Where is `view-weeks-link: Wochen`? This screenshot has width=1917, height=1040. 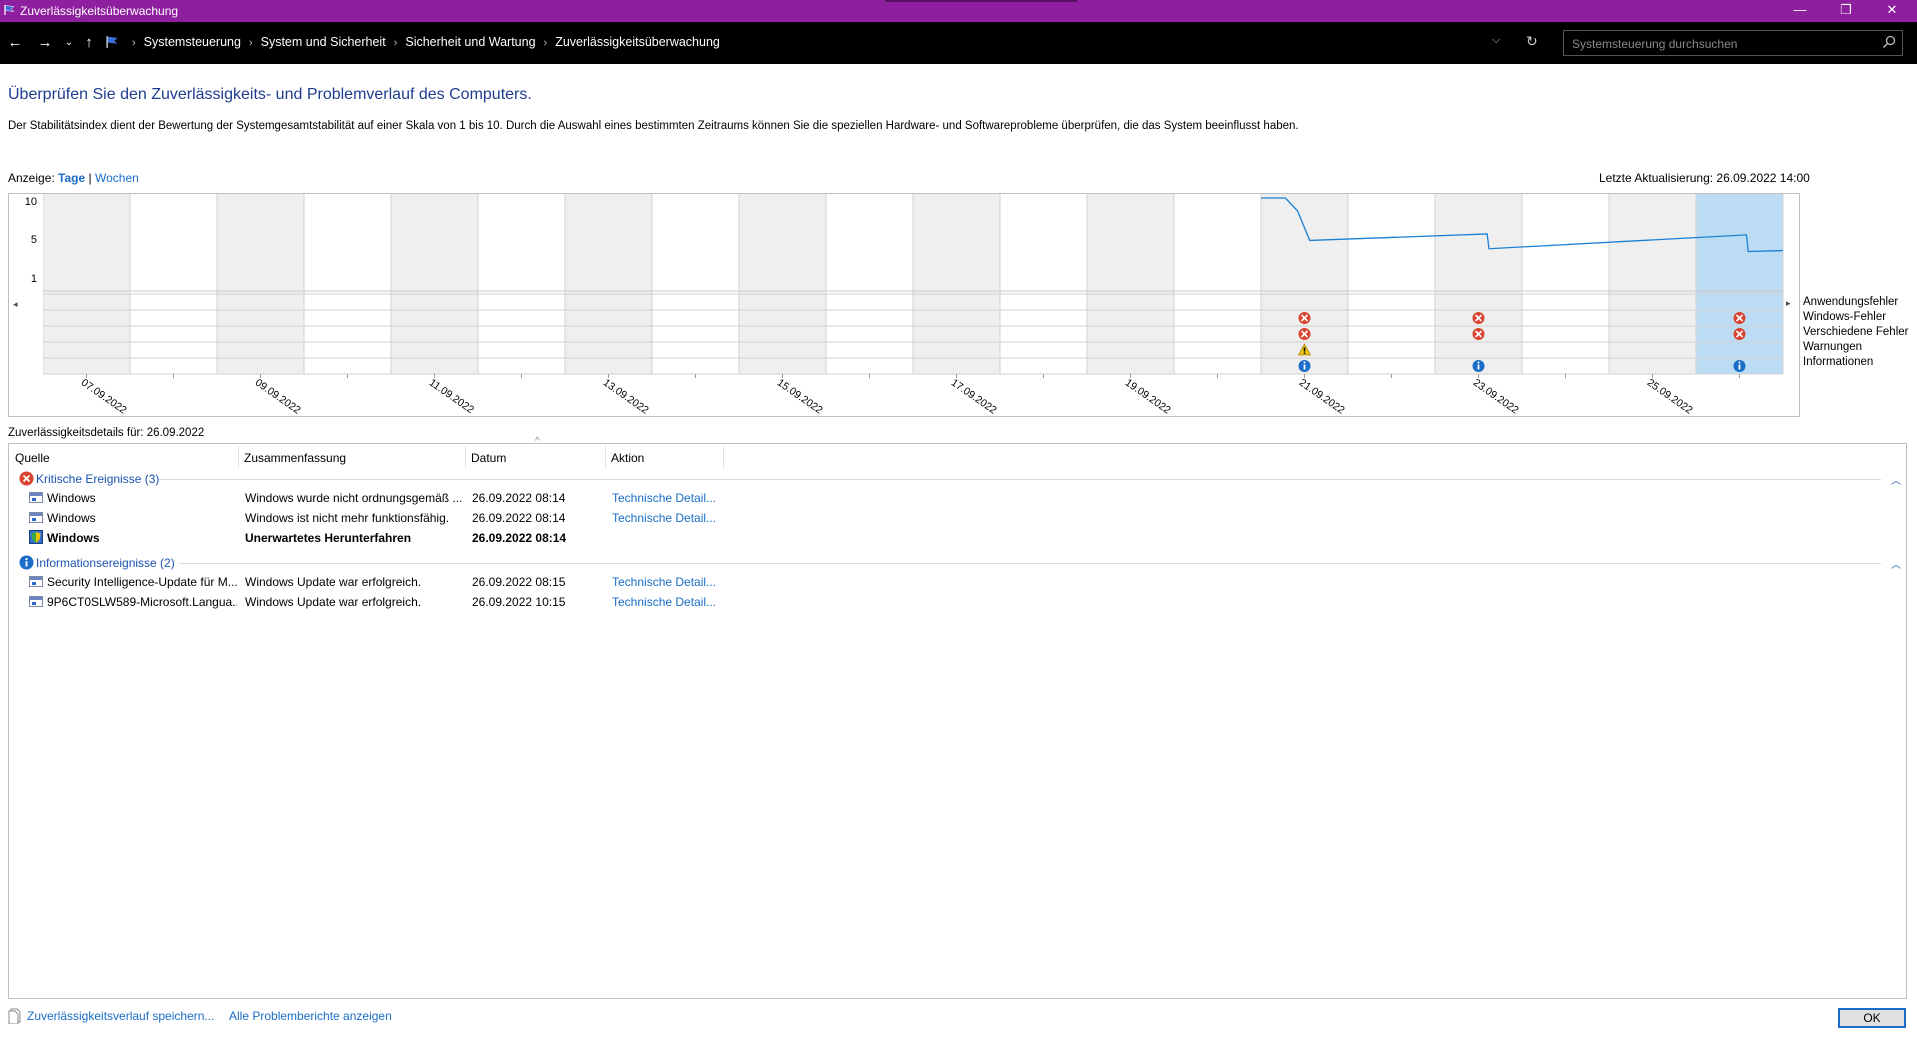
view-weeks-link: Wochen is located at coordinates (117, 178).